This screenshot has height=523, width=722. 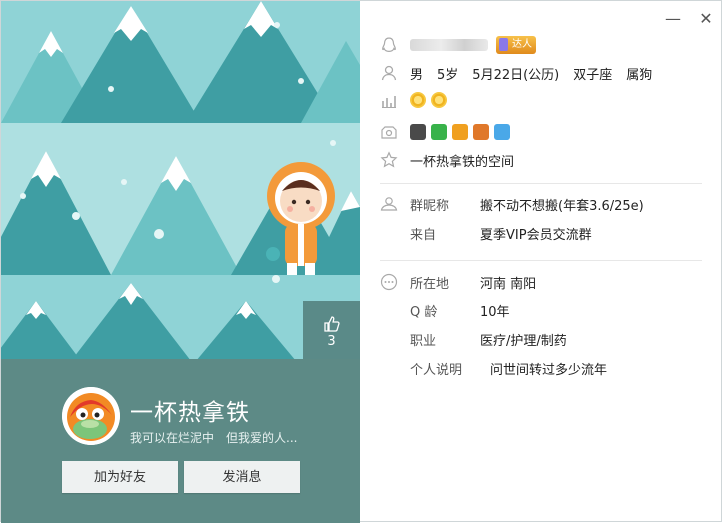 I want to click on group-from-label: 来自, so click(x=423, y=235).